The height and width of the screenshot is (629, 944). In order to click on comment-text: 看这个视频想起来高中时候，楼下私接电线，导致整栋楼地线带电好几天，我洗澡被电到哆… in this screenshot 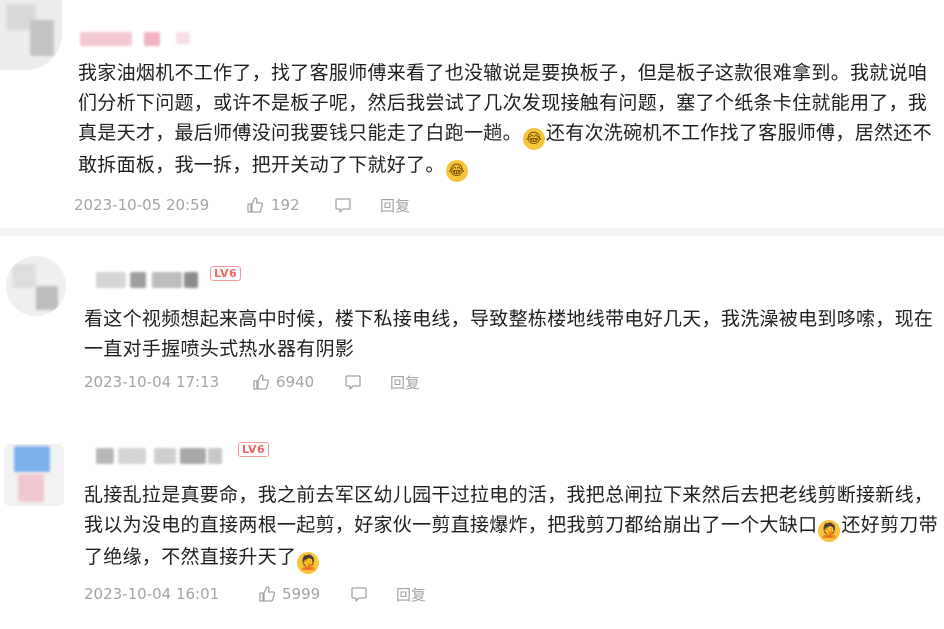, I will do `click(509, 334)`.